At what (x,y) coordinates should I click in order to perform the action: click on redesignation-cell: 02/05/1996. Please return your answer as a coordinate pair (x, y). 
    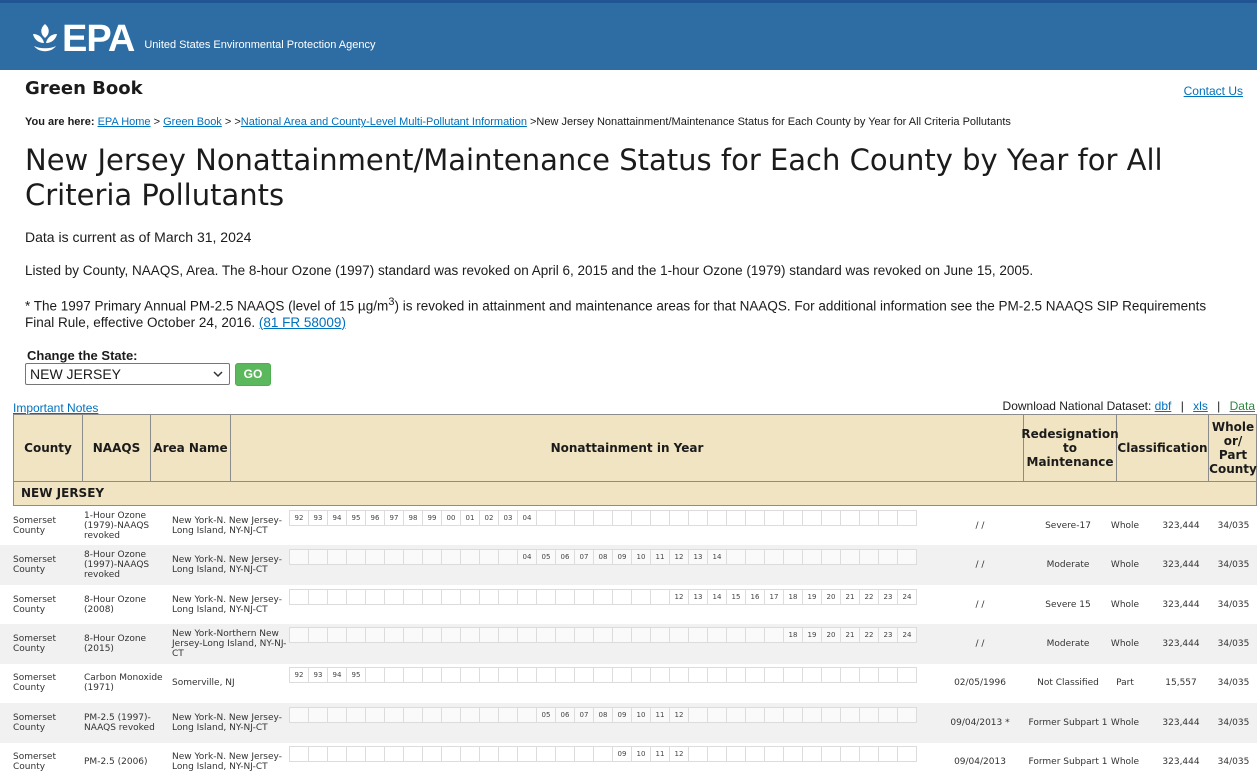
    Looking at the image, I should click on (980, 683).